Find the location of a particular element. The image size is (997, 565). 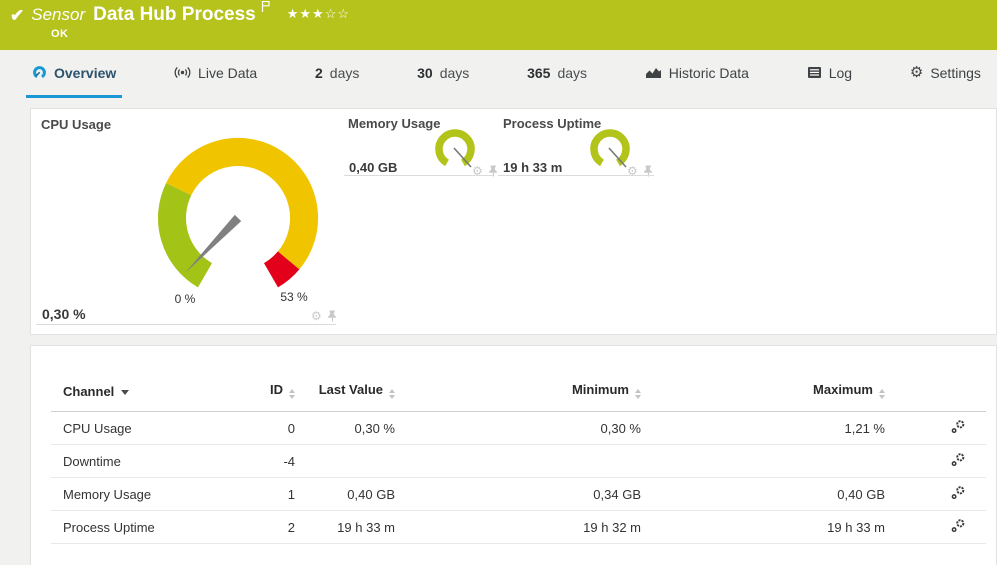

column-header-last-value: Last Value is located at coordinates (353, 397).